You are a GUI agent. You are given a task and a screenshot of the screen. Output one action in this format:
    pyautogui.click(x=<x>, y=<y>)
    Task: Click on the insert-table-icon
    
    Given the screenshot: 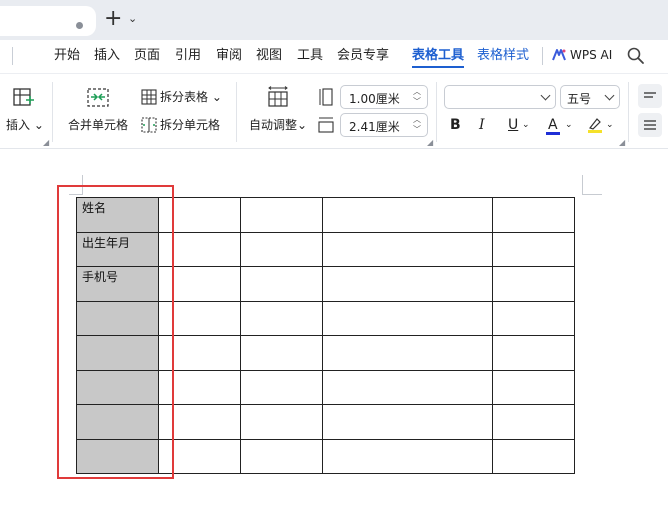 What is the action you would take?
    pyautogui.click(x=24, y=98)
    